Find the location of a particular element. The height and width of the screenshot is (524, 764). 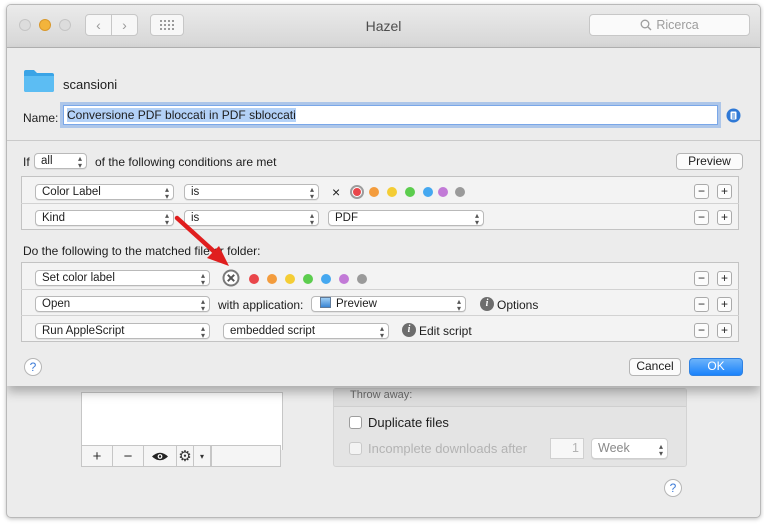

rules-list-toolbar: + − ⚙ ▾ is located at coordinates (181, 456).